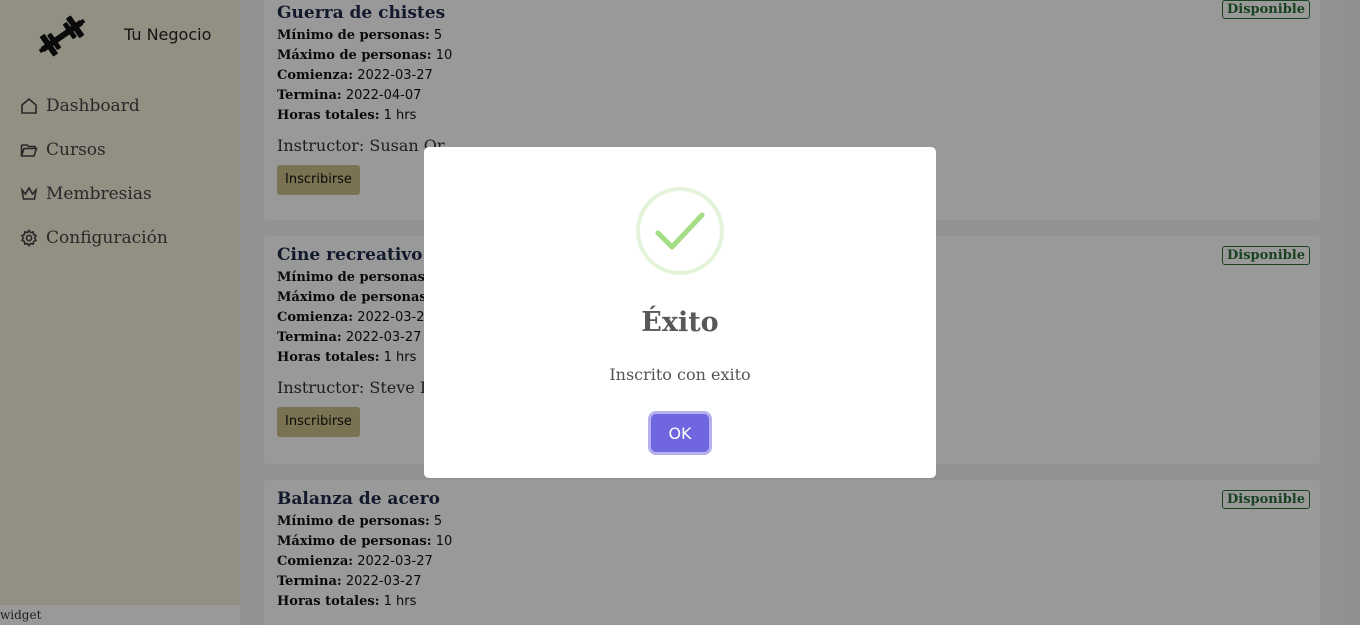 The width and height of the screenshot is (1360, 625). Describe the element at coordinates (680, 433) in the screenshot. I see `ok-button: OK` at that location.